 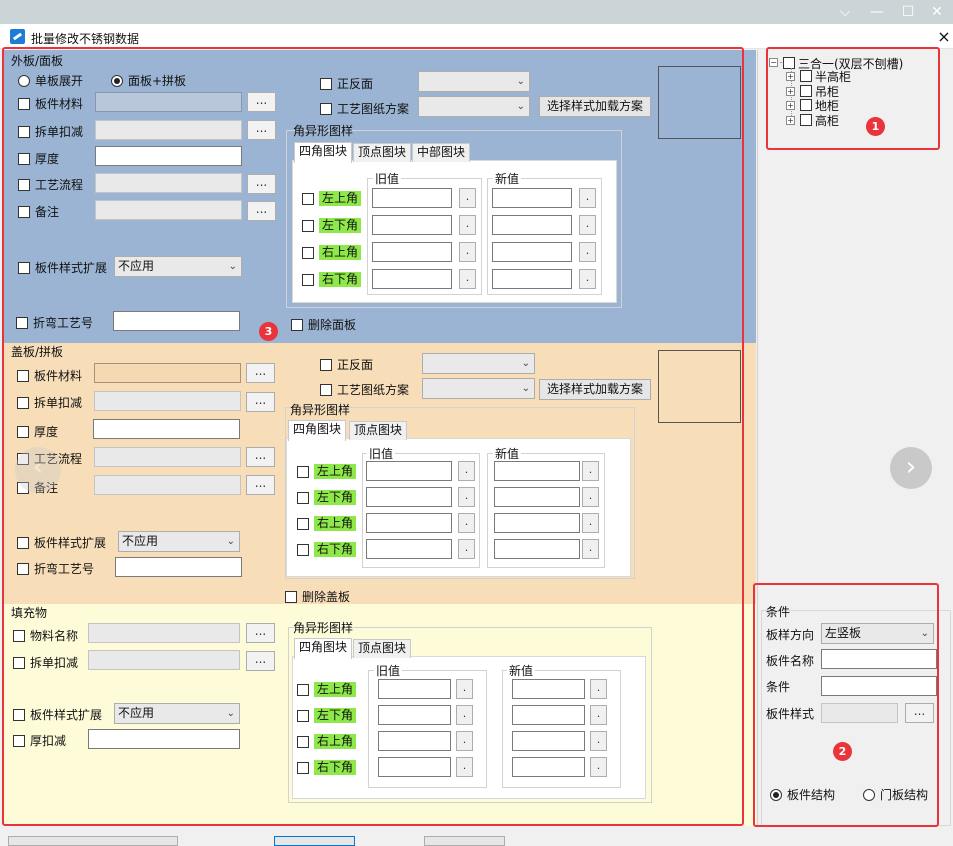 What do you see at coordinates (168, 210) in the screenshot?
I see `outer-note-input` at bounding box center [168, 210].